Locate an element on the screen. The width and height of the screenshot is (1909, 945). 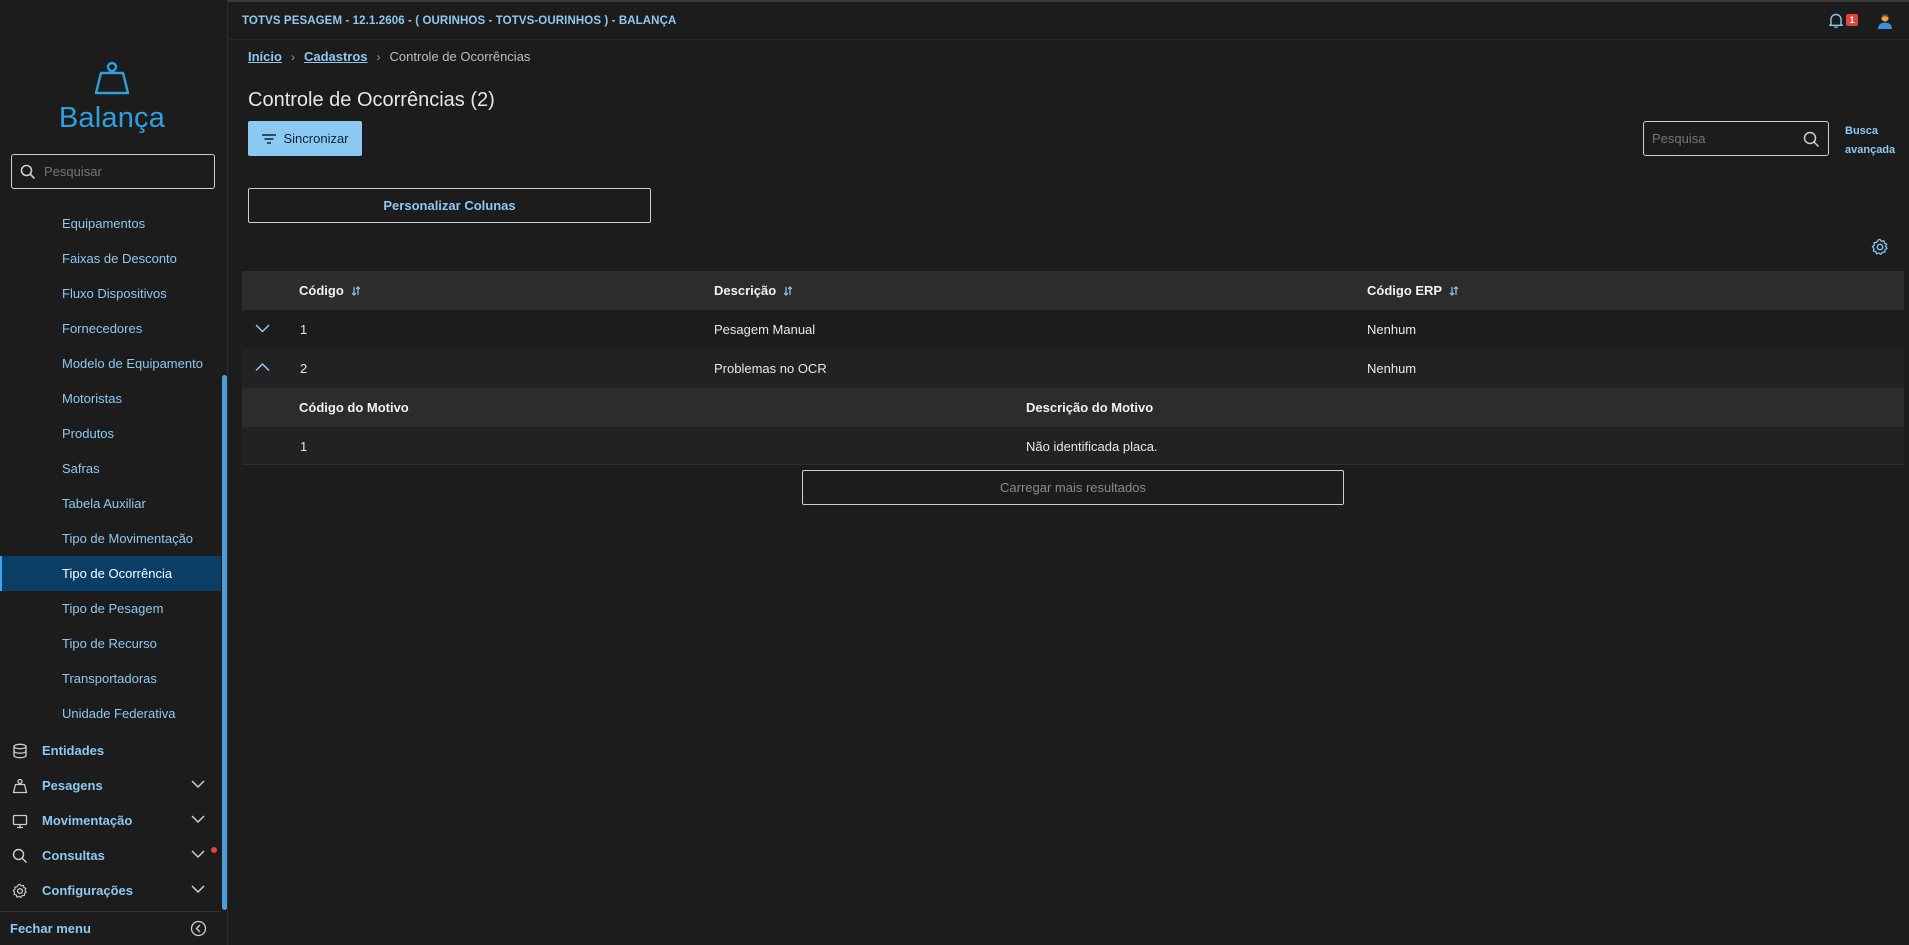
sidebar-group-consultas: Consultas is located at coordinates (107, 855).